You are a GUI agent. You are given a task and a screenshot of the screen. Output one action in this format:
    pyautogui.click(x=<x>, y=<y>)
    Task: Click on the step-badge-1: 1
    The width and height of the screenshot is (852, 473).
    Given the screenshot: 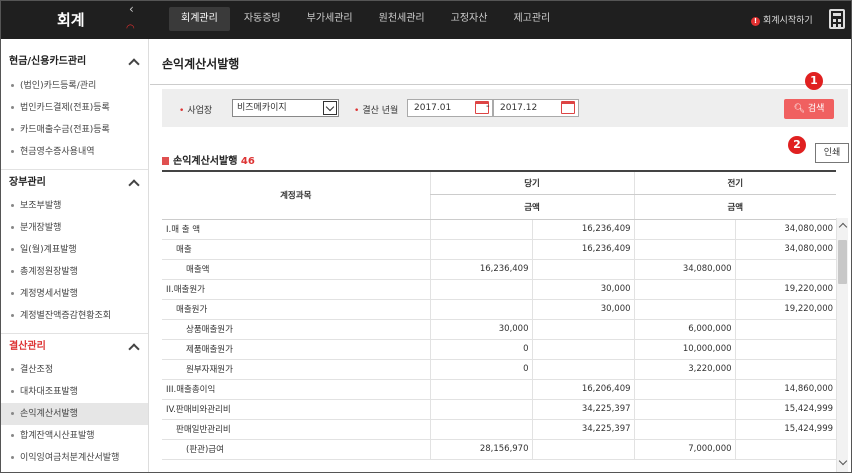 What is the action you would take?
    pyautogui.click(x=814, y=81)
    